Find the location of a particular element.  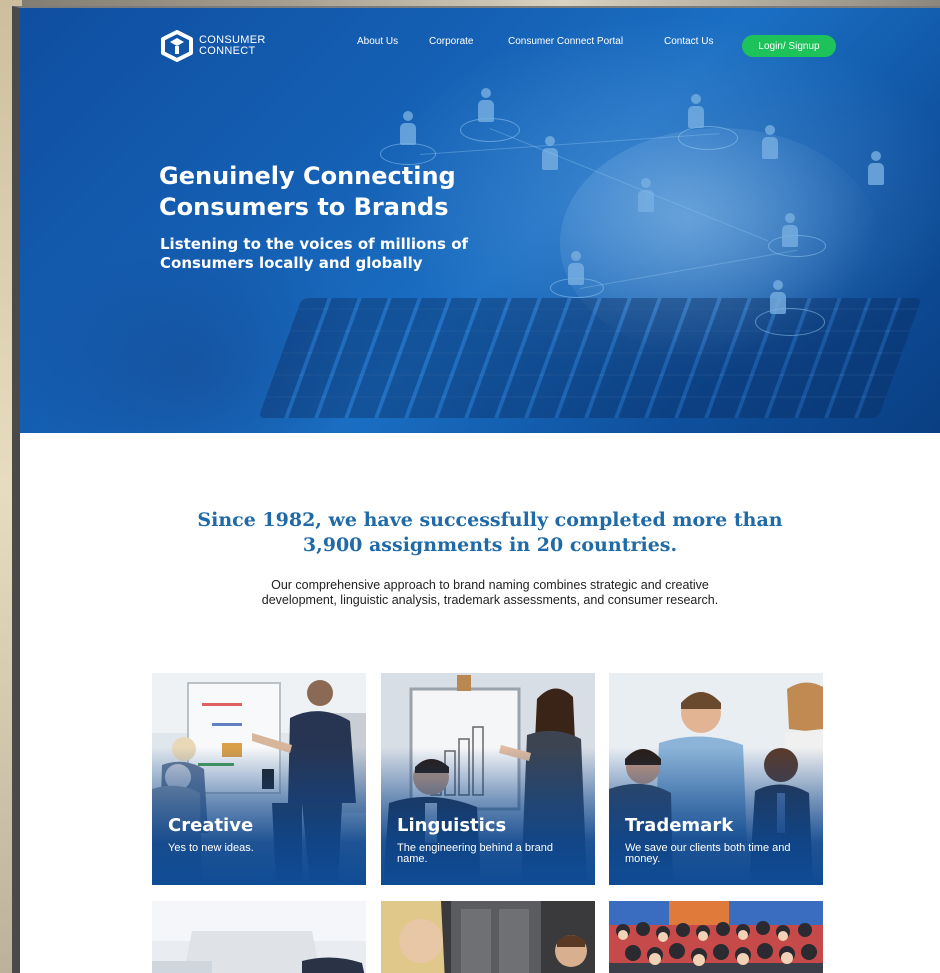

card-description: Yes to new ideas. is located at coordinates (211, 848).